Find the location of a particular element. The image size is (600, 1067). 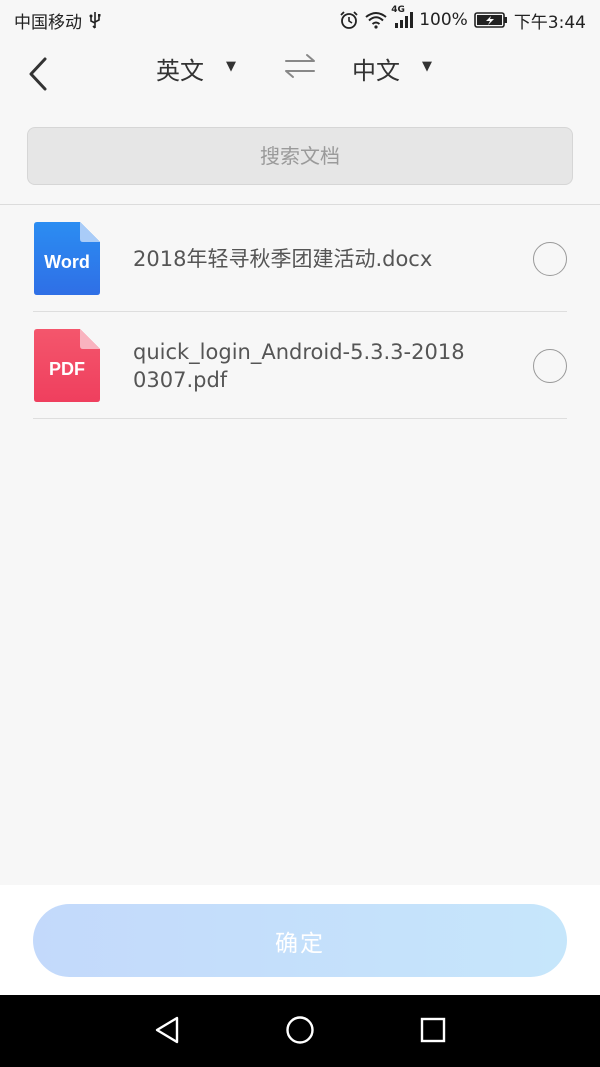

swap-languages-button is located at coordinates (300, 68).